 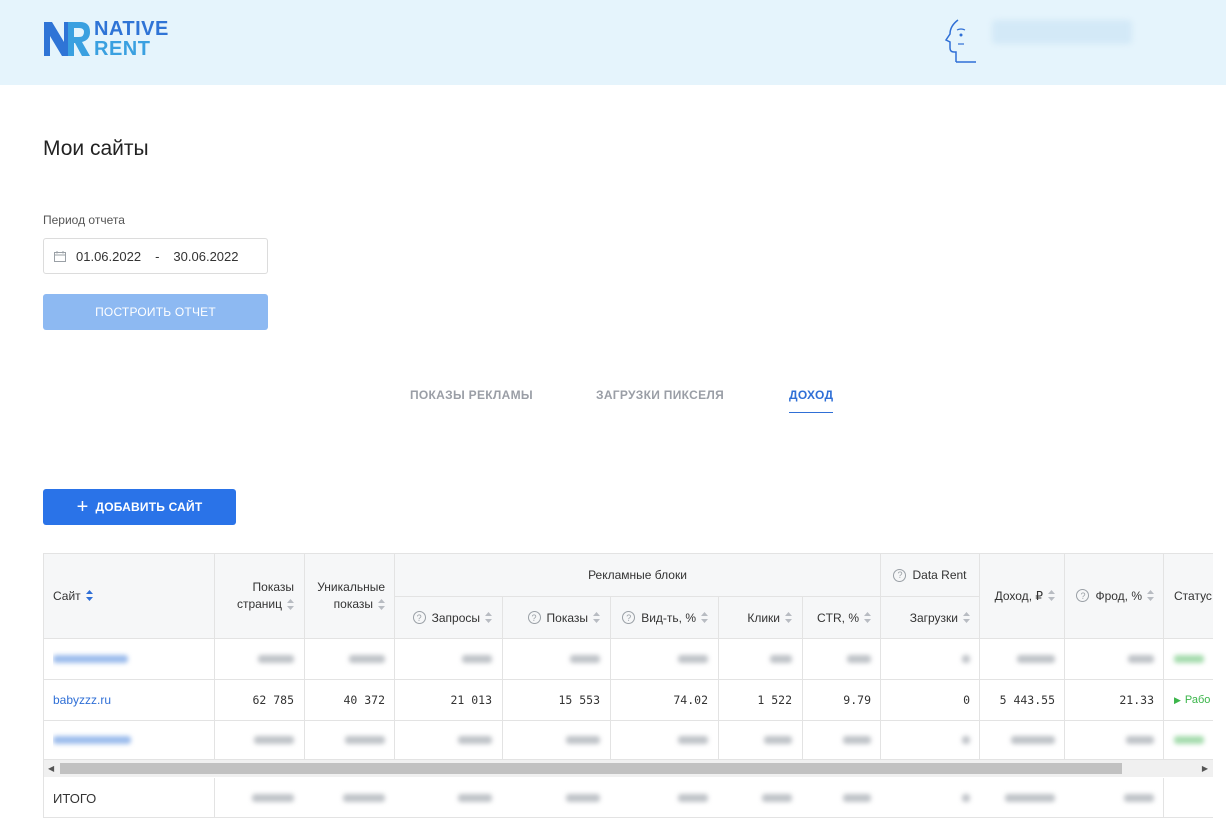 I want to click on col-clicks: Клики, so click(x=760, y=617).